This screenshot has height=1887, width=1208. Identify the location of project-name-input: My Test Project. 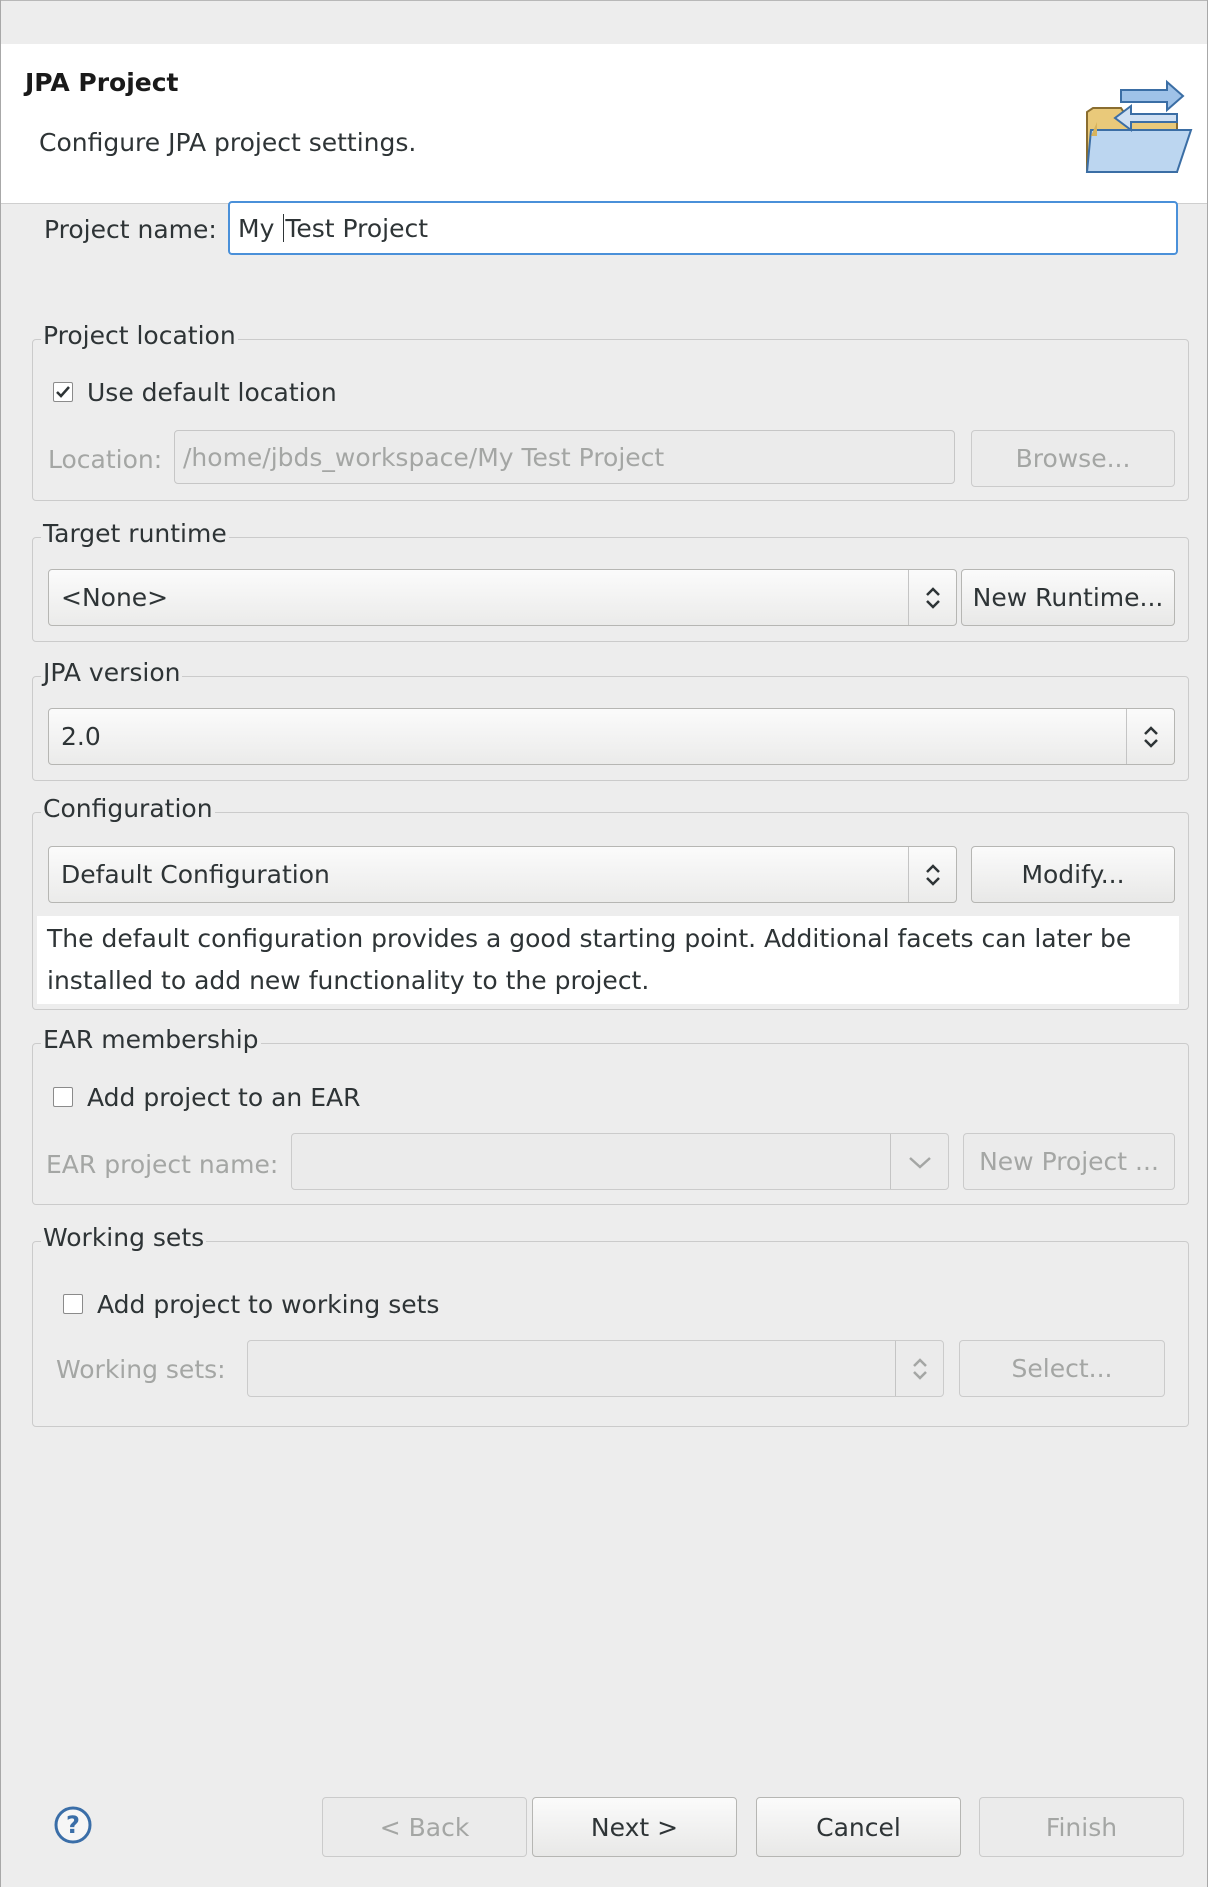
(703, 228).